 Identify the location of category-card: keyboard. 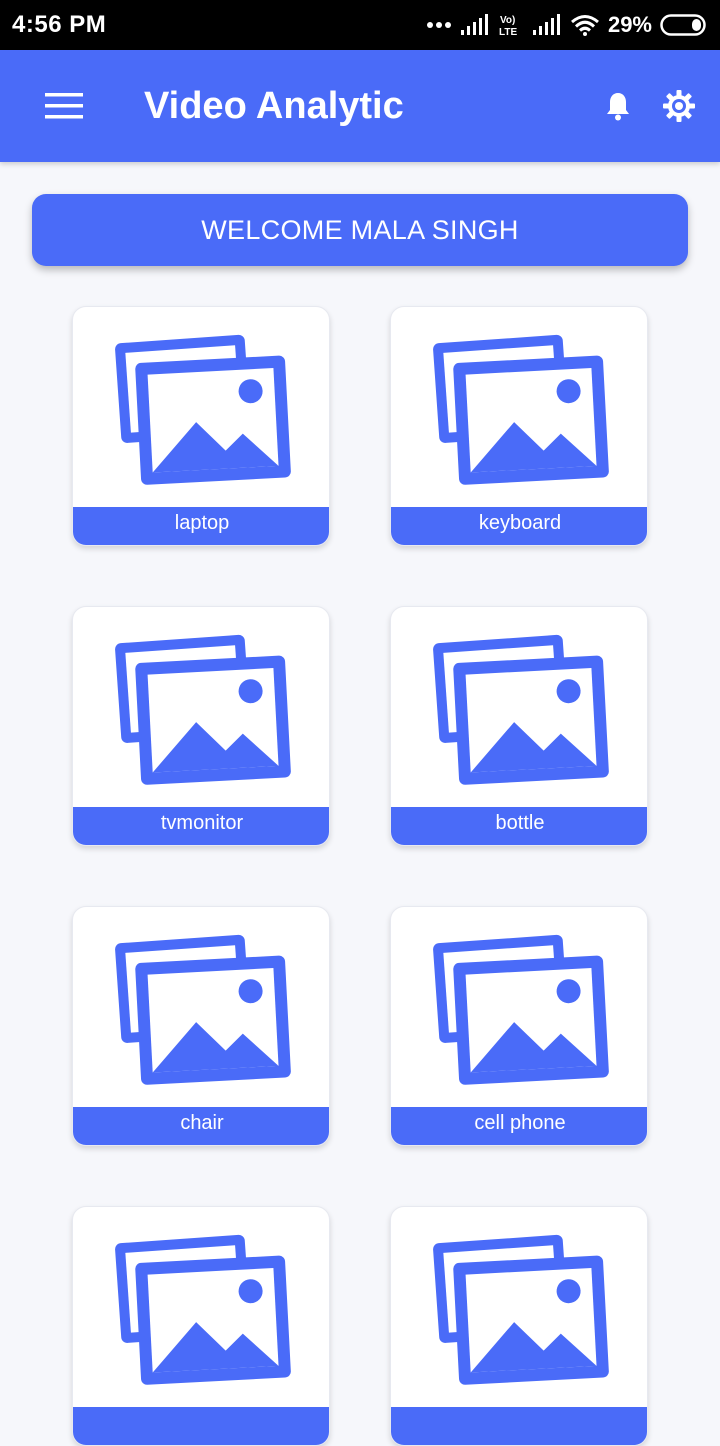
(519, 426).